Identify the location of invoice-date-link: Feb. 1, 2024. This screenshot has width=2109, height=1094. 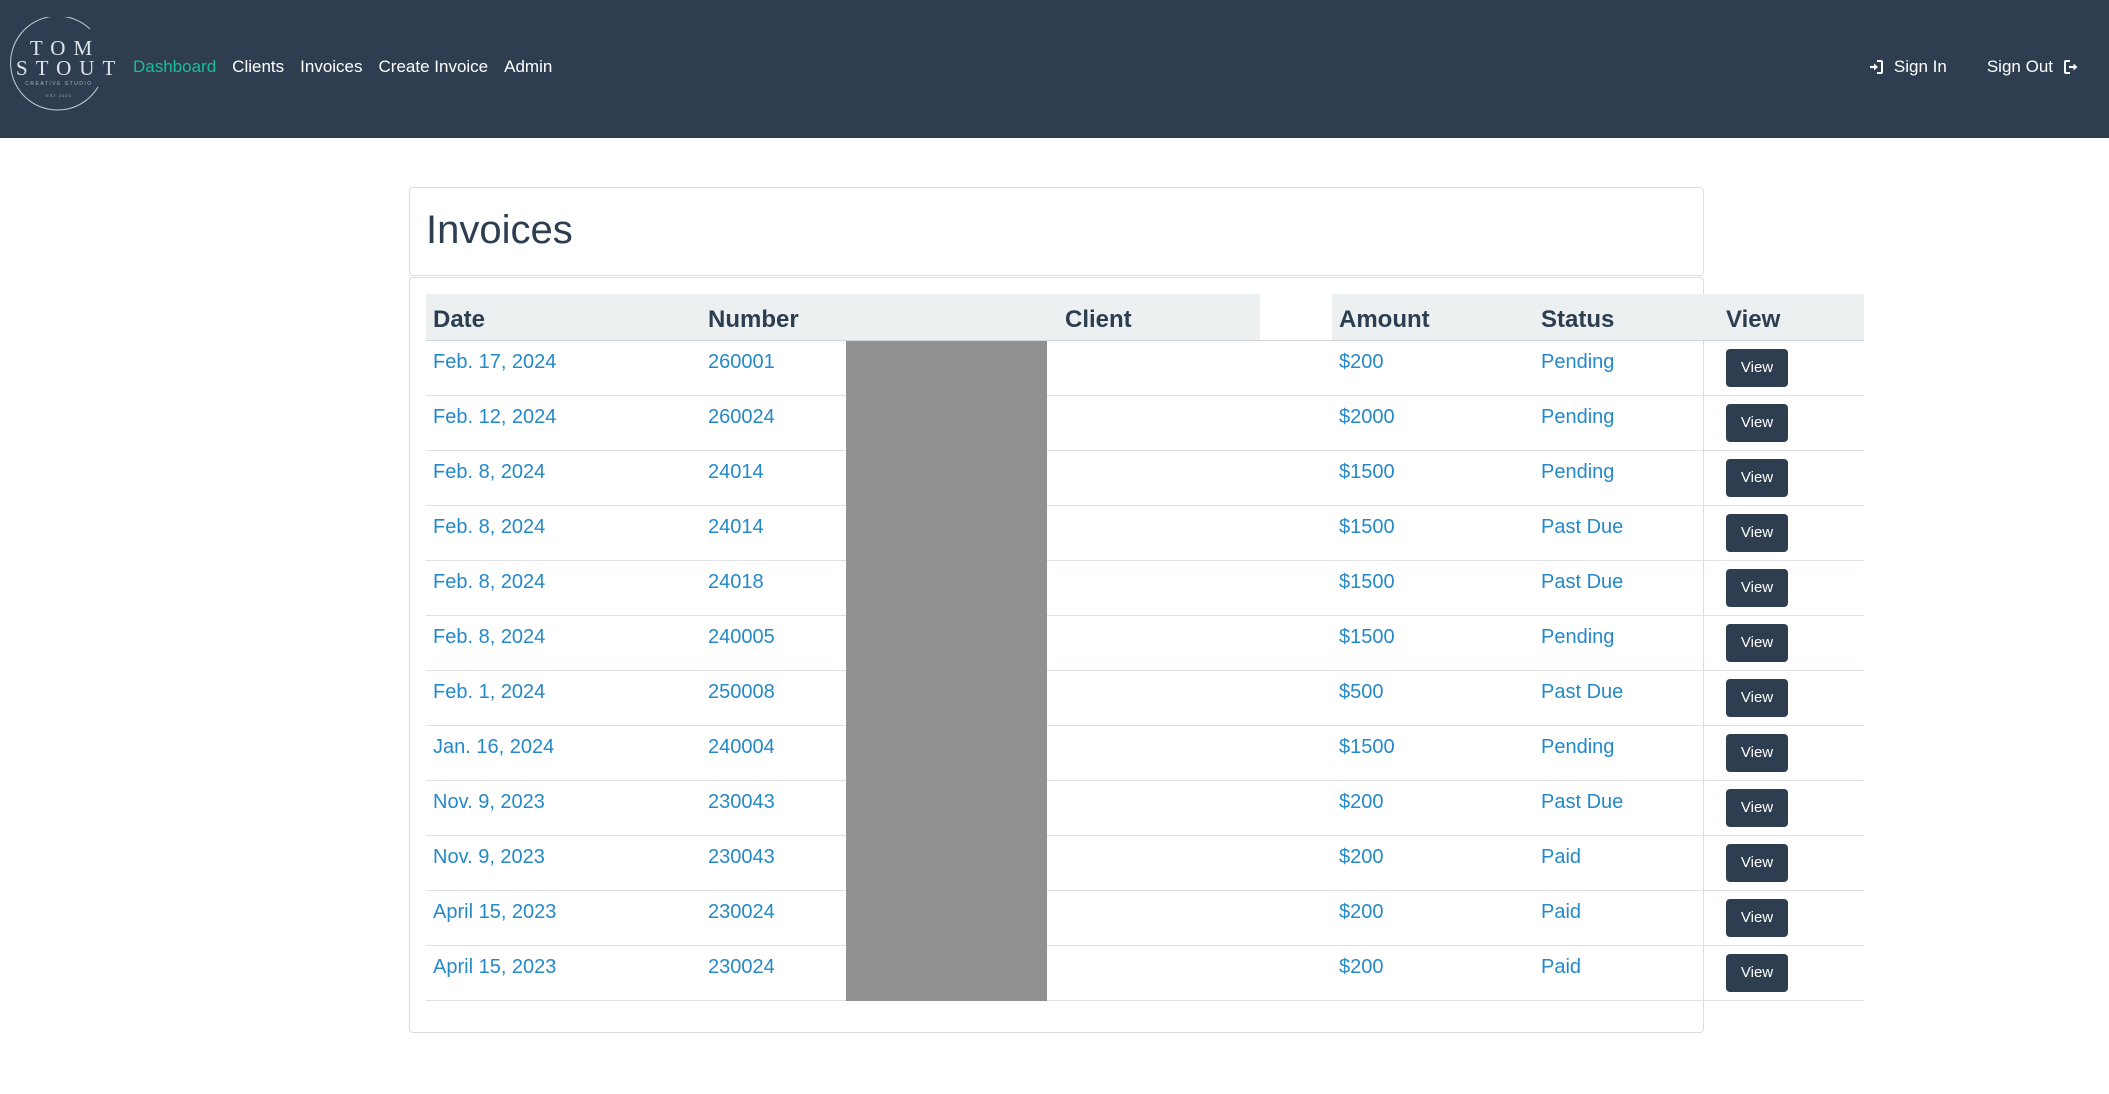
(489, 692).